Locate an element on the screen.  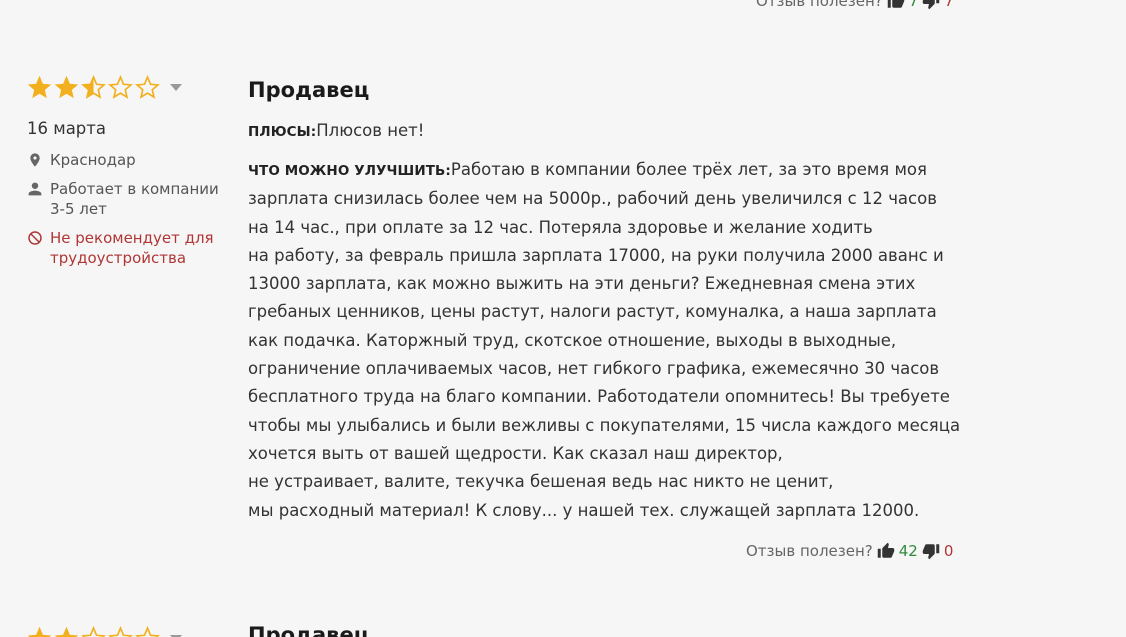
ban-icon is located at coordinates (35, 238).